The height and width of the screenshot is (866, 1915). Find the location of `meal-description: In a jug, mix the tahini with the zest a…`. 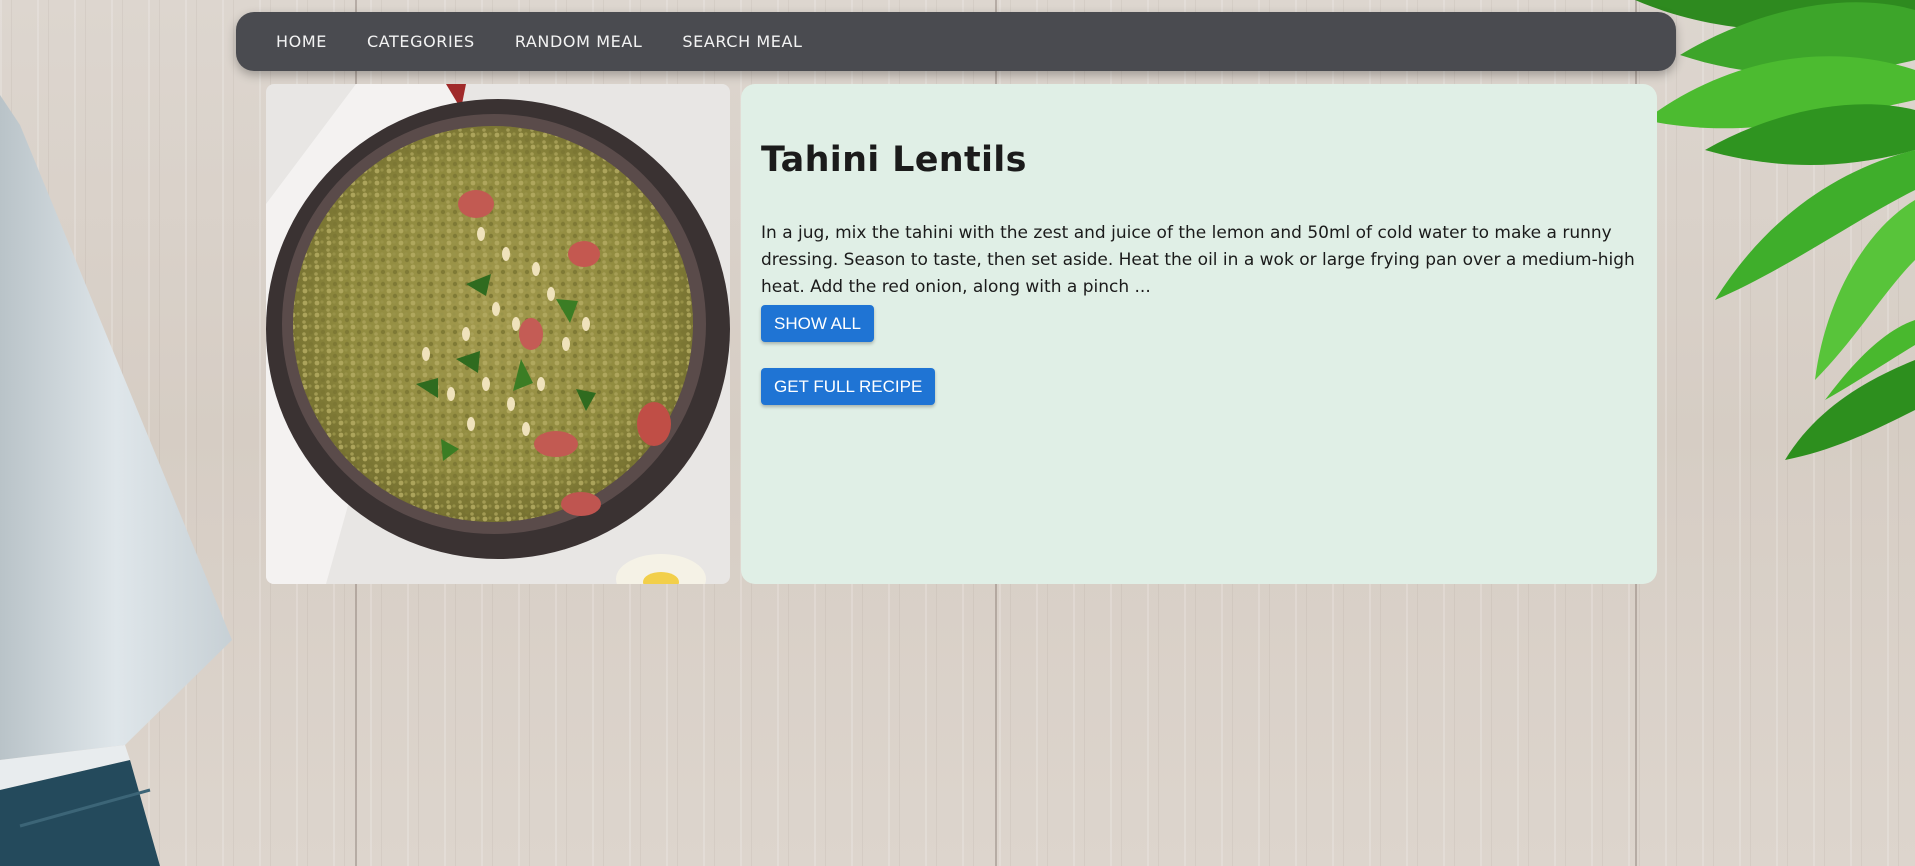

meal-description: In a jug, mix the tahini with the zest a… is located at coordinates (1198, 260).